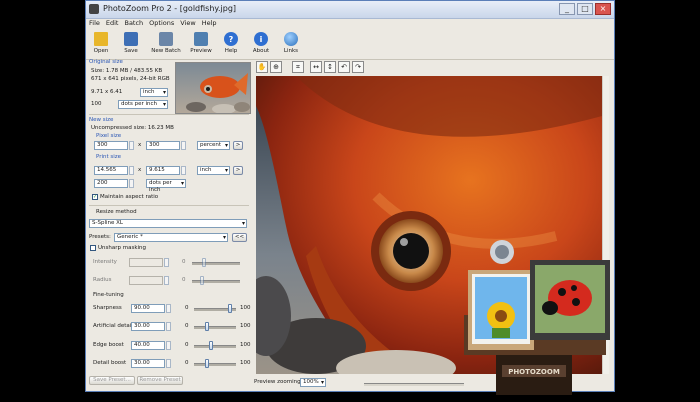 The width and height of the screenshot is (700, 402). I want to click on print-size-heading: Print size, so click(109, 157).